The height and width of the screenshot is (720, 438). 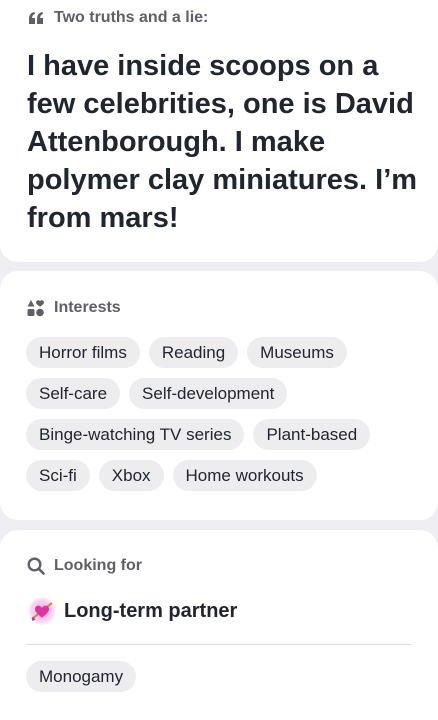 I want to click on prompt-header: Two truths and a lie:, so click(x=117, y=18).